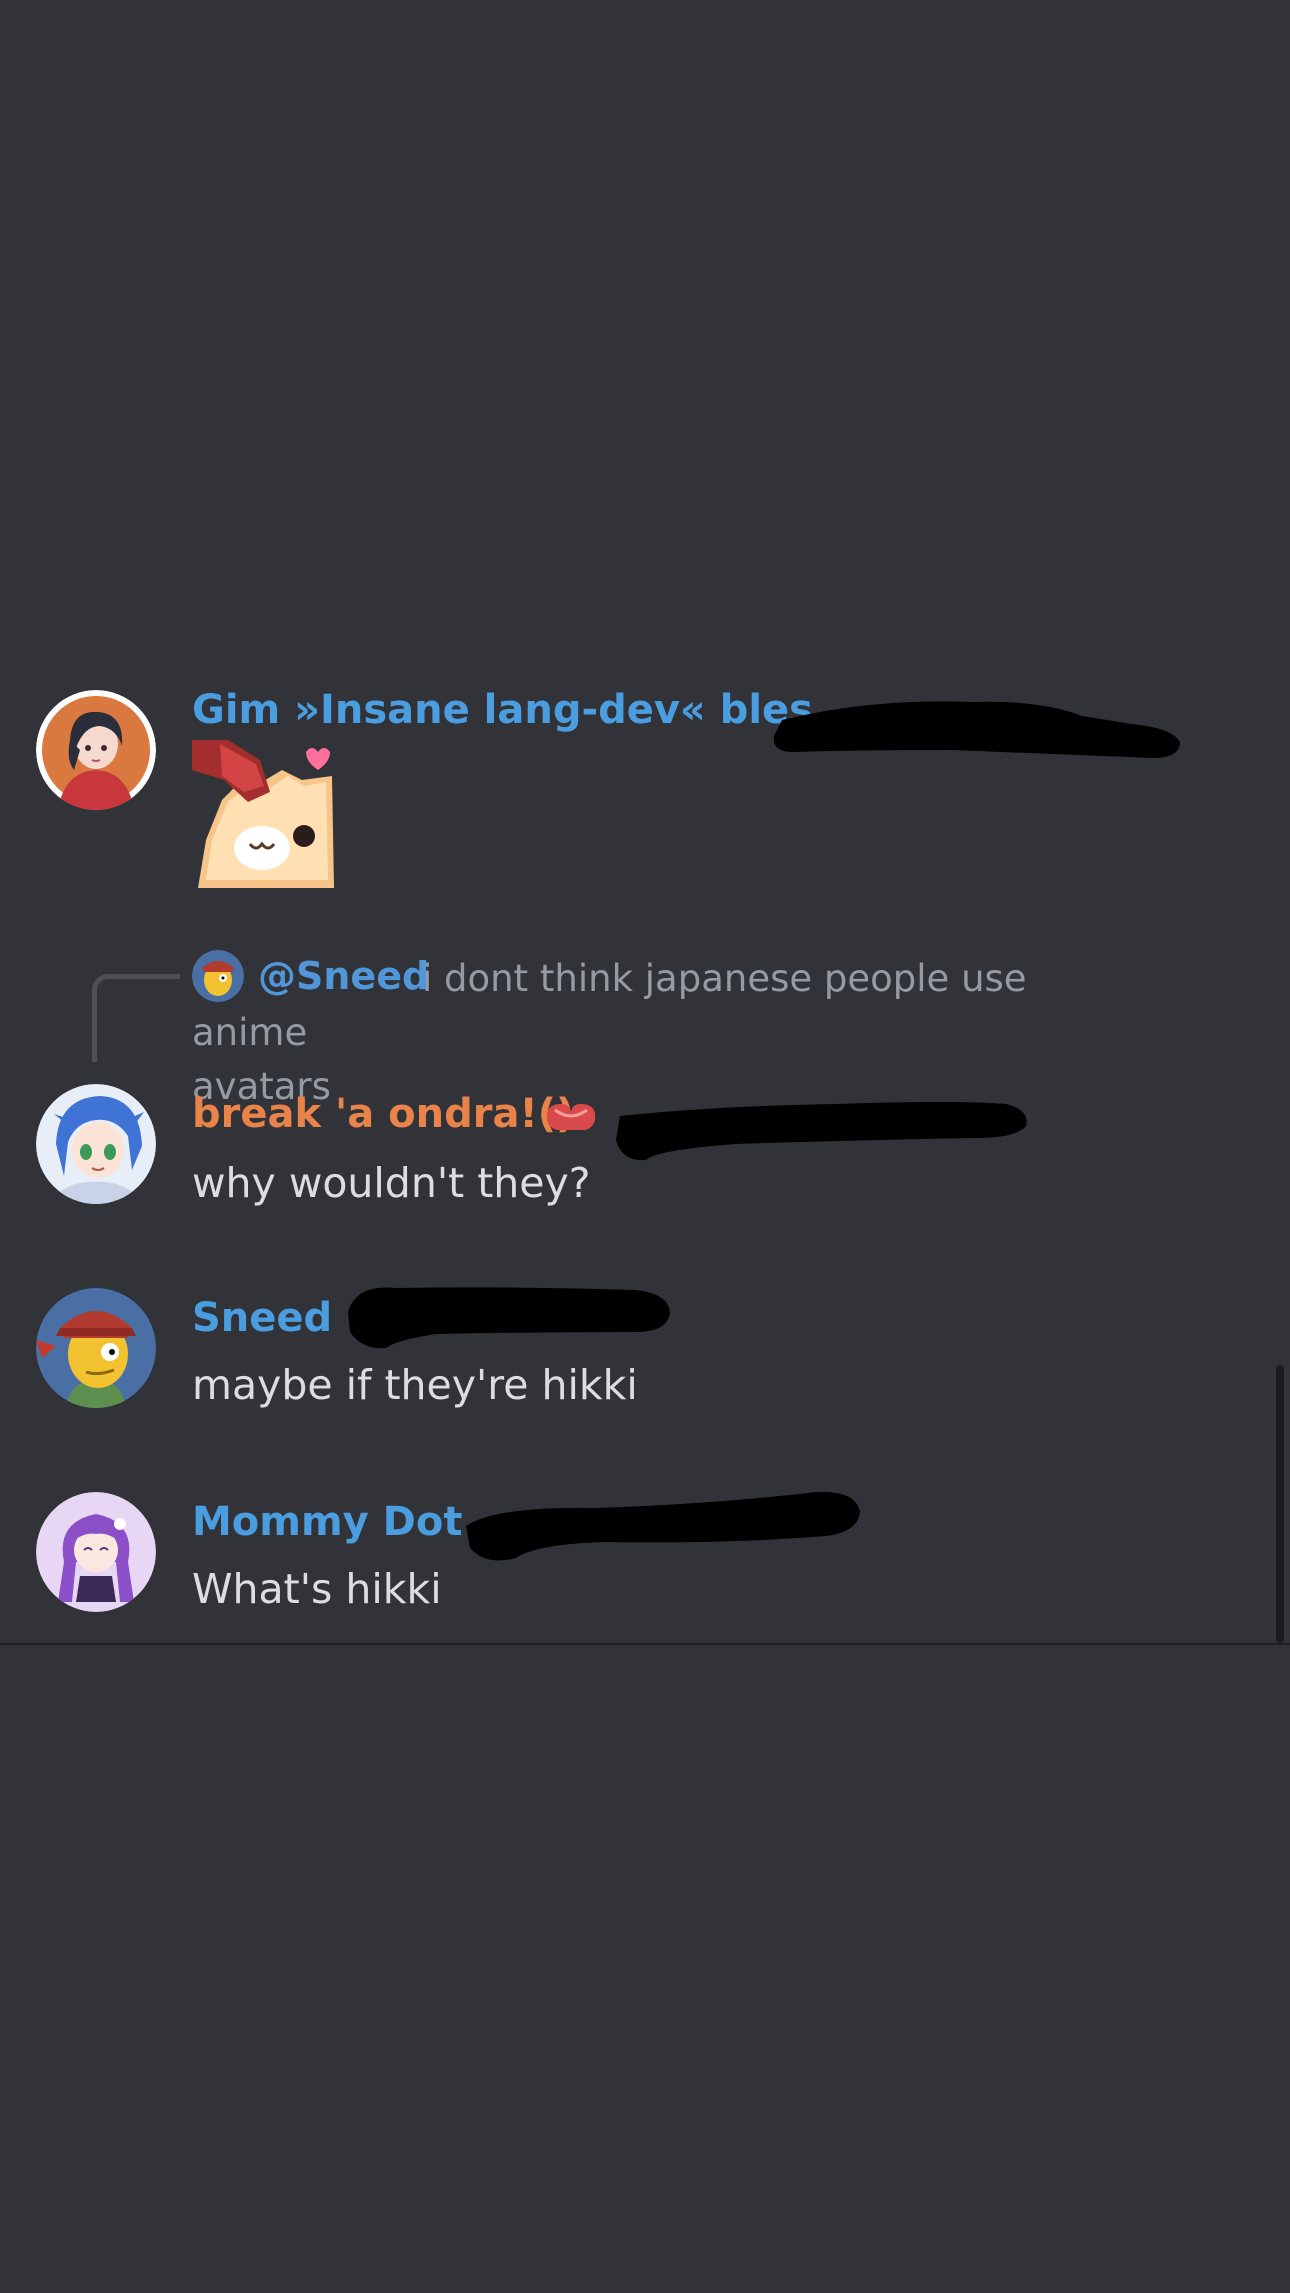 This screenshot has width=1290, height=2293. Describe the element at coordinates (136, 1018) in the screenshot. I see `reply-connector` at that location.